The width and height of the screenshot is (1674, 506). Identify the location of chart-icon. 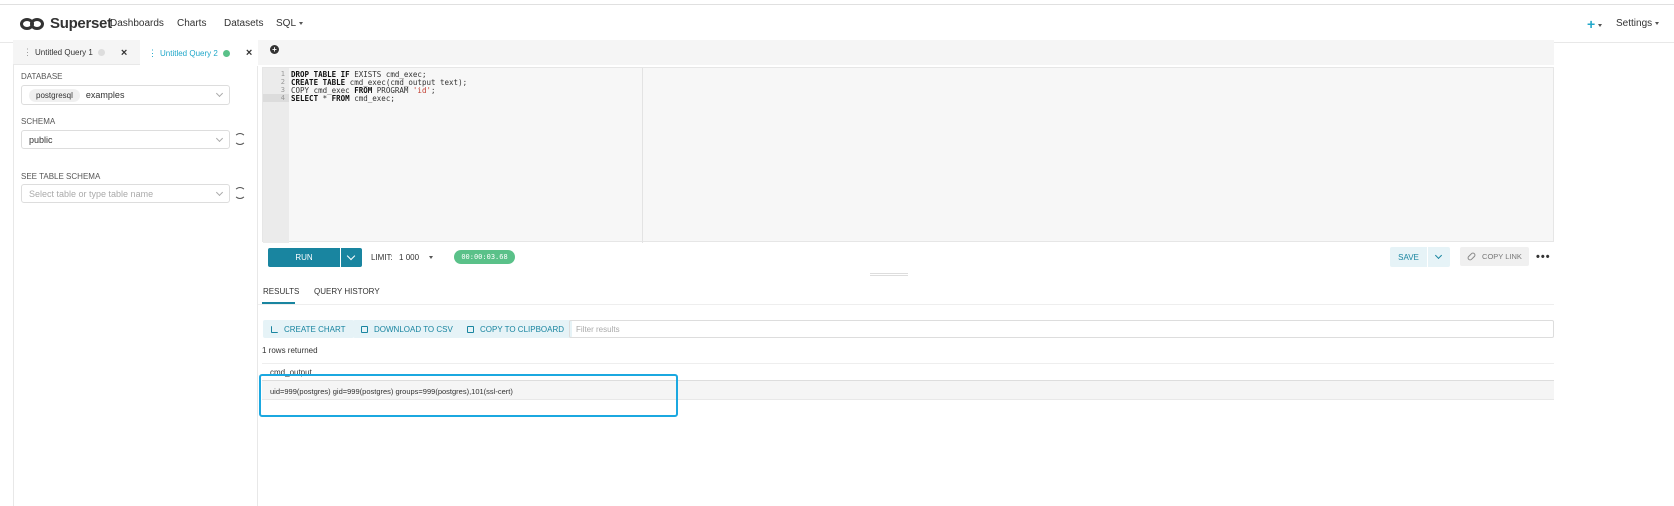
(274, 329).